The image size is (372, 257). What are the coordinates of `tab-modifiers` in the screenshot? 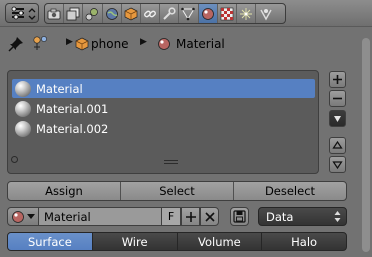 It's located at (170, 13).